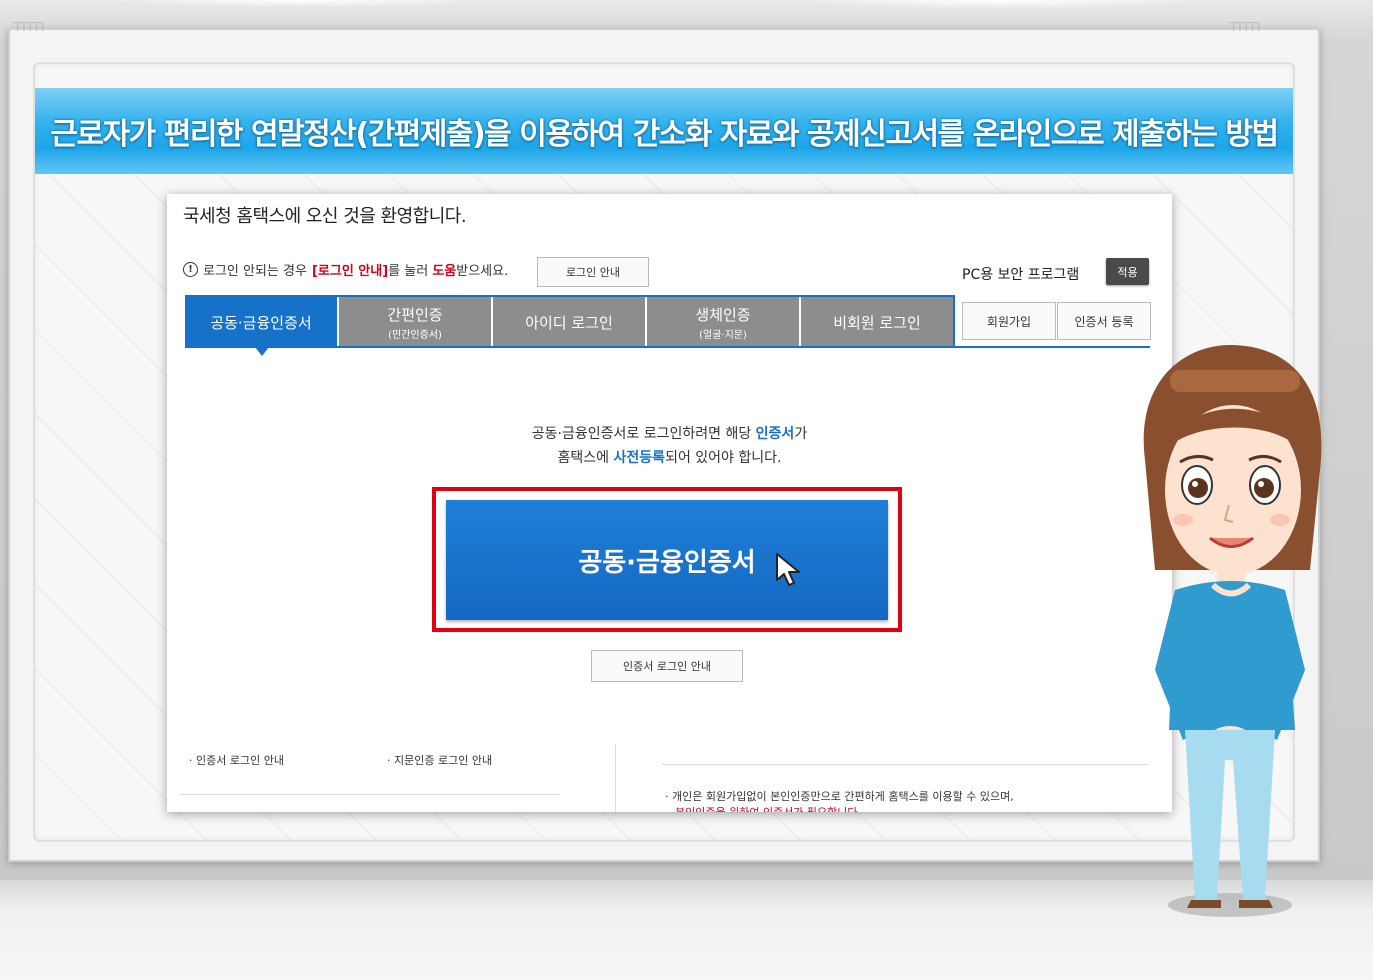  What do you see at coordinates (667, 560) in the screenshot?
I see `joint-financial-cert-button: 공동·금융인증서` at bounding box center [667, 560].